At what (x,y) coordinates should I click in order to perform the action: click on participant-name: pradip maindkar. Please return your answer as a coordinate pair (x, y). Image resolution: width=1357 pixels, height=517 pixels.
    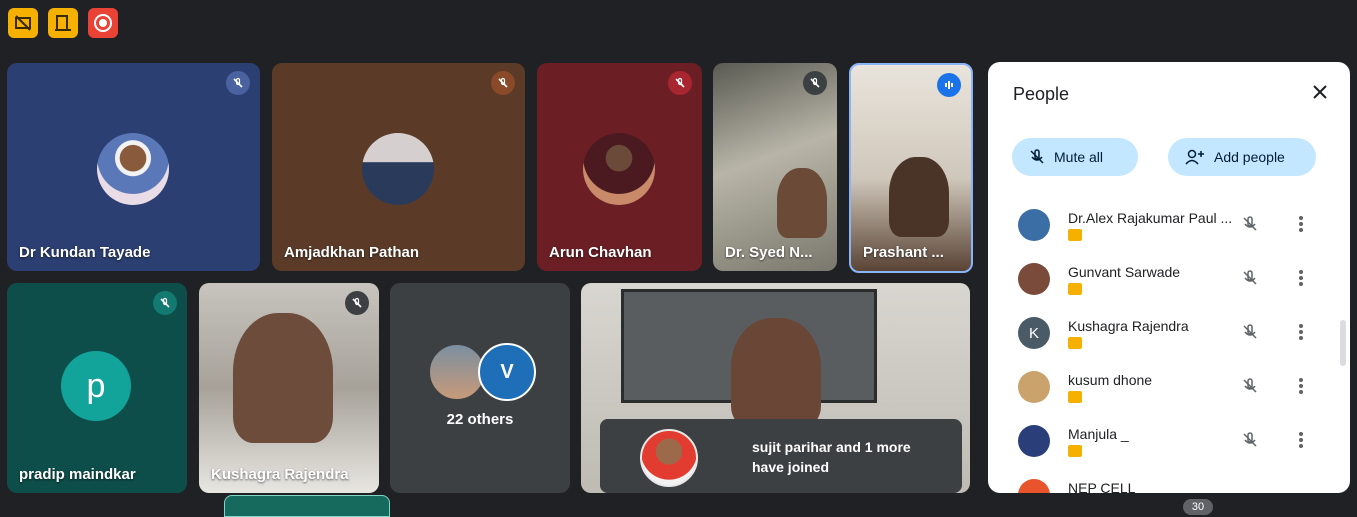
    Looking at the image, I should click on (77, 474).